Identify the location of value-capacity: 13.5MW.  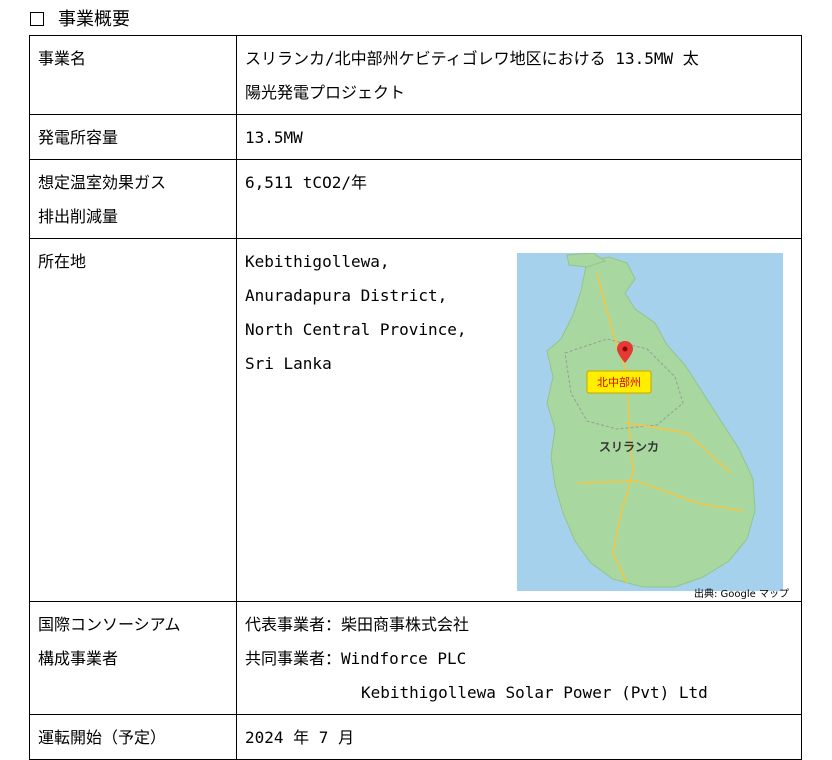
(519, 137).